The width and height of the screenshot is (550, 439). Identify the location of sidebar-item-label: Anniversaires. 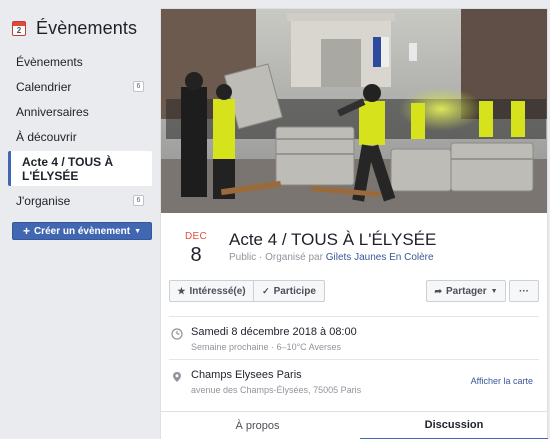
(52, 111).